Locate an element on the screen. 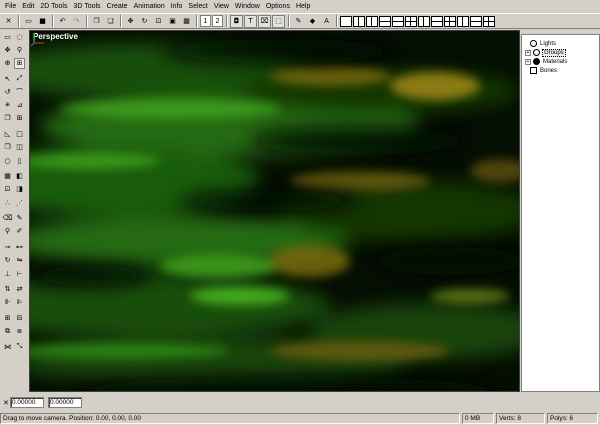 The height and width of the screenshot is (425, 600). bone-tool-icon: ⊸ is located at coordinates (7, 246).